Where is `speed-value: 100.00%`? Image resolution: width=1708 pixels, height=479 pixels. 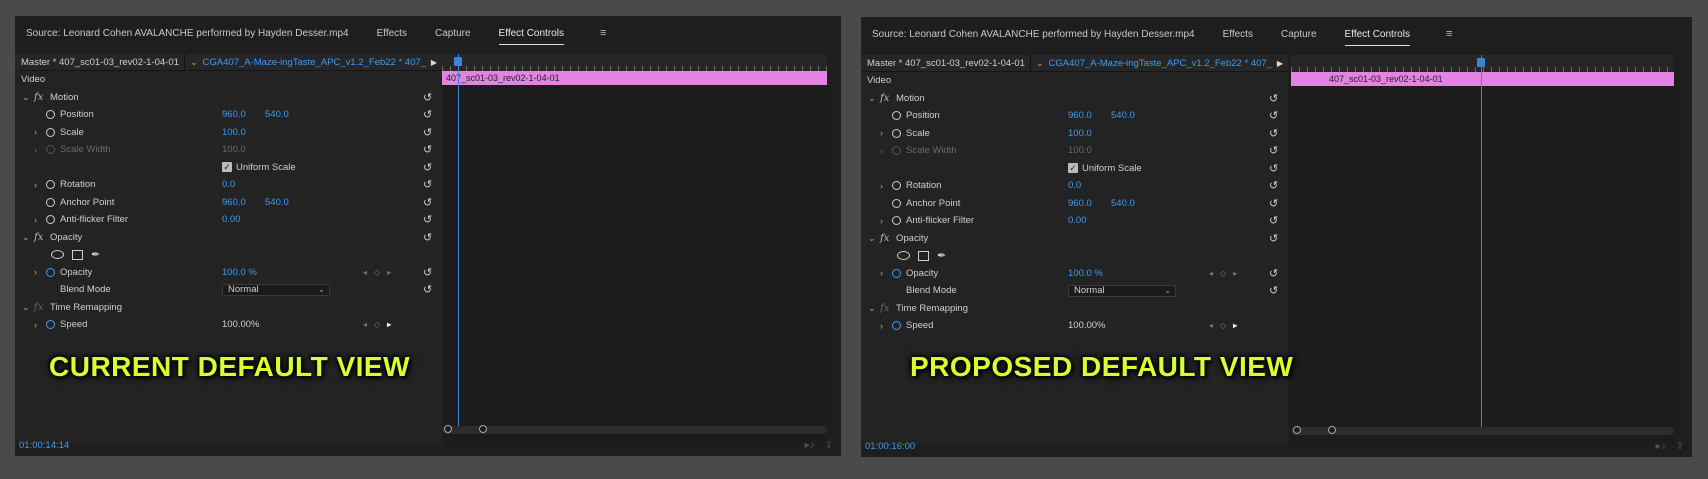
speed-value: 100.00% is located at coordinates (1087, 325).